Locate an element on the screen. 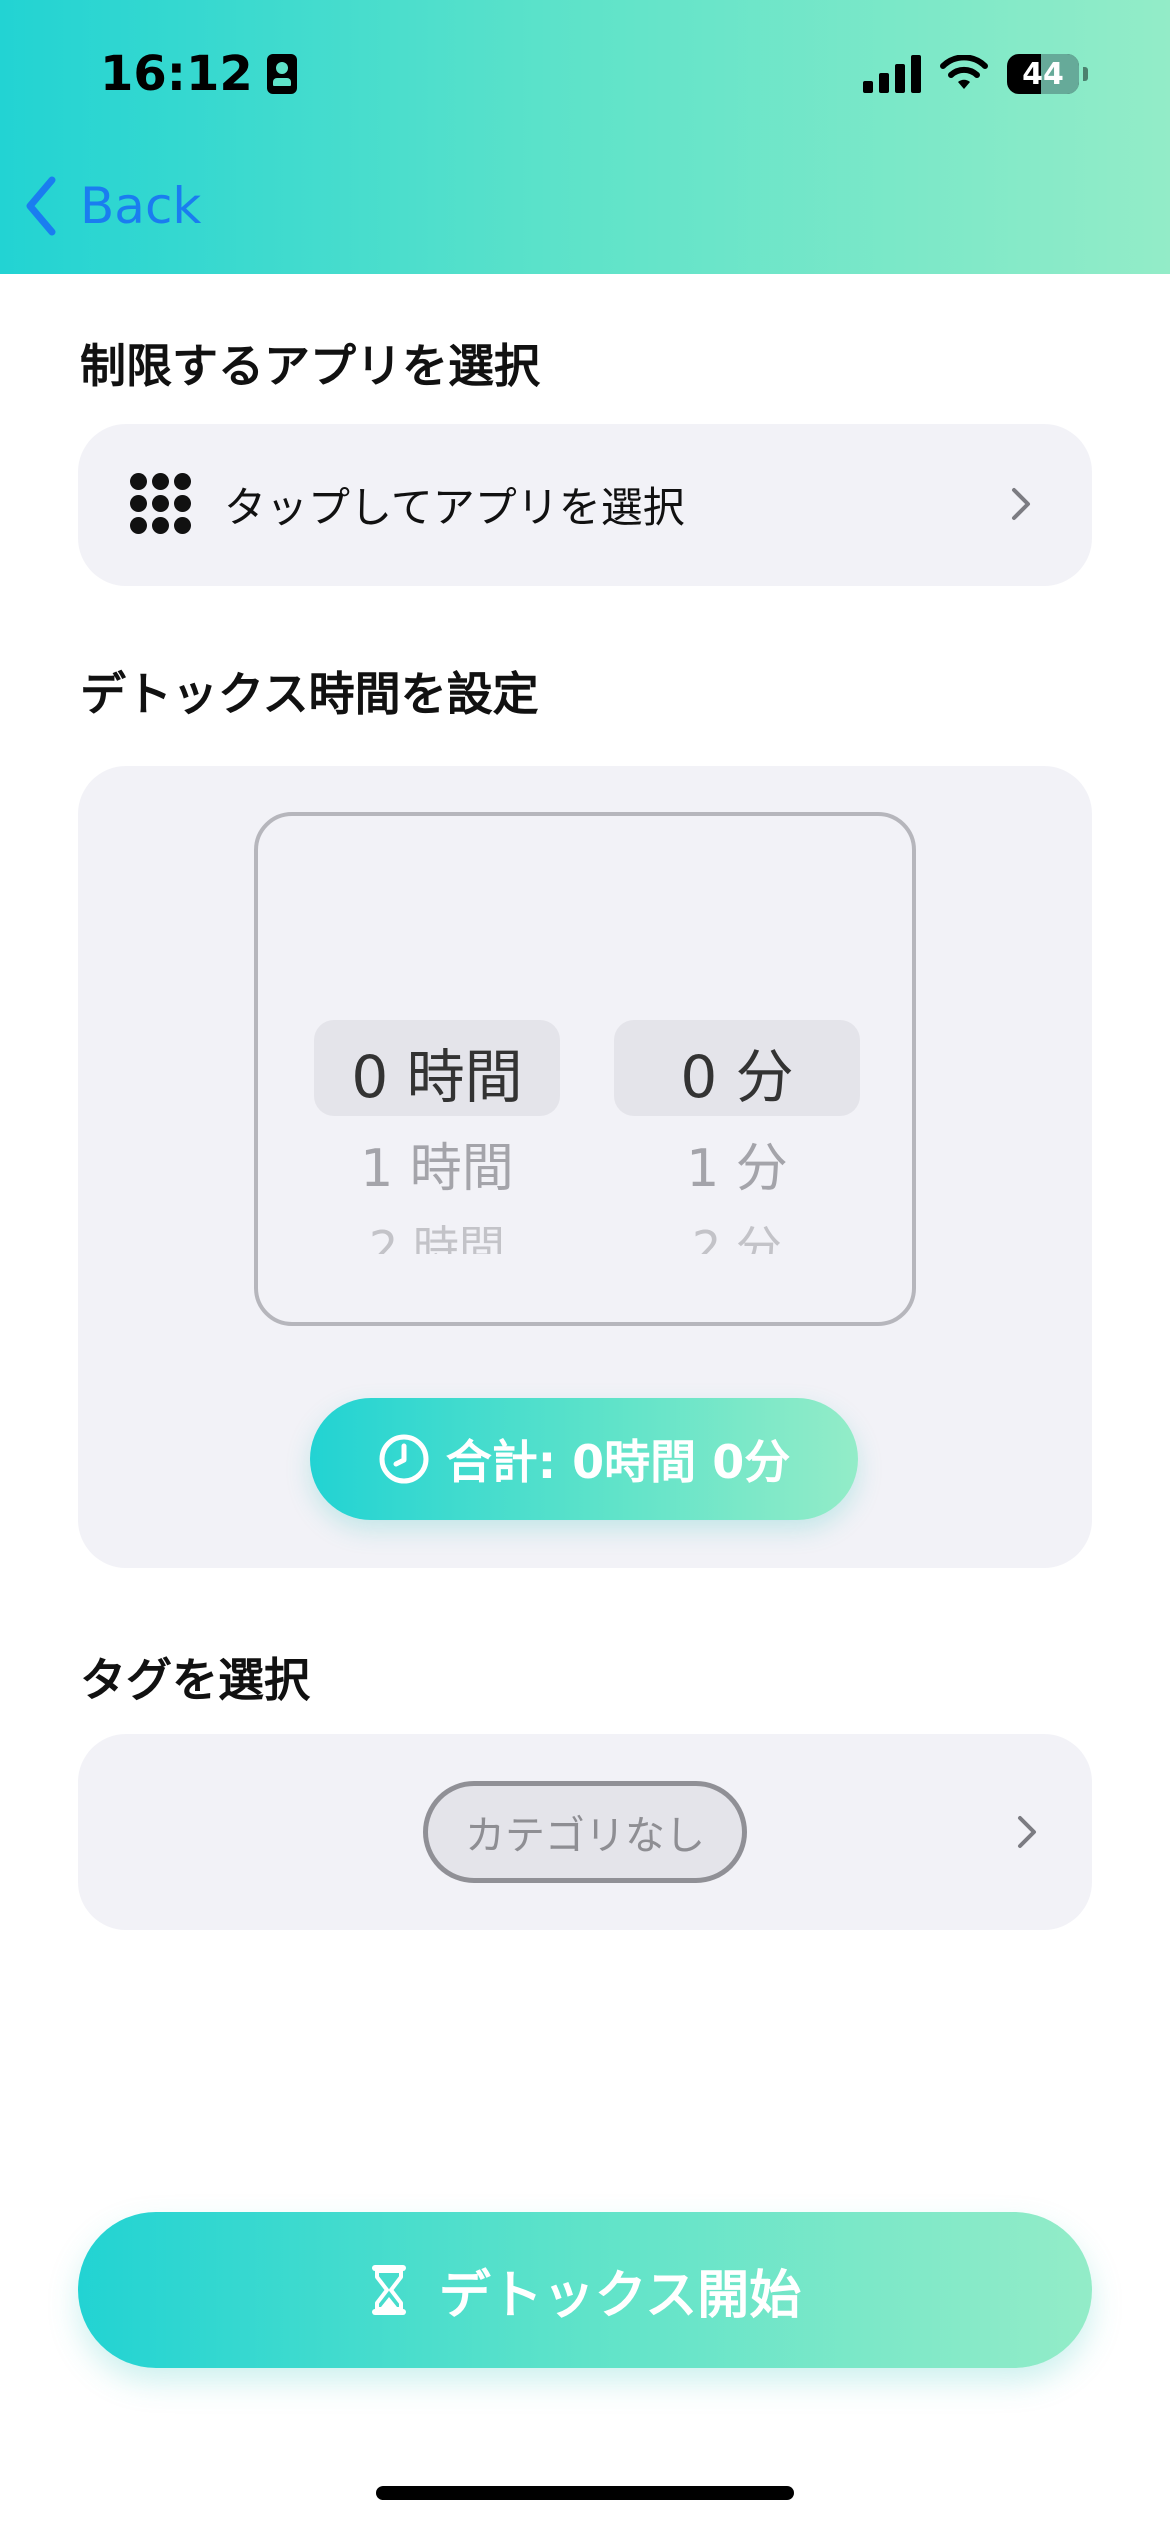 The width and height of the screenshot is (1170, 2532). clock-icon is located at coordinates (404, 1459).